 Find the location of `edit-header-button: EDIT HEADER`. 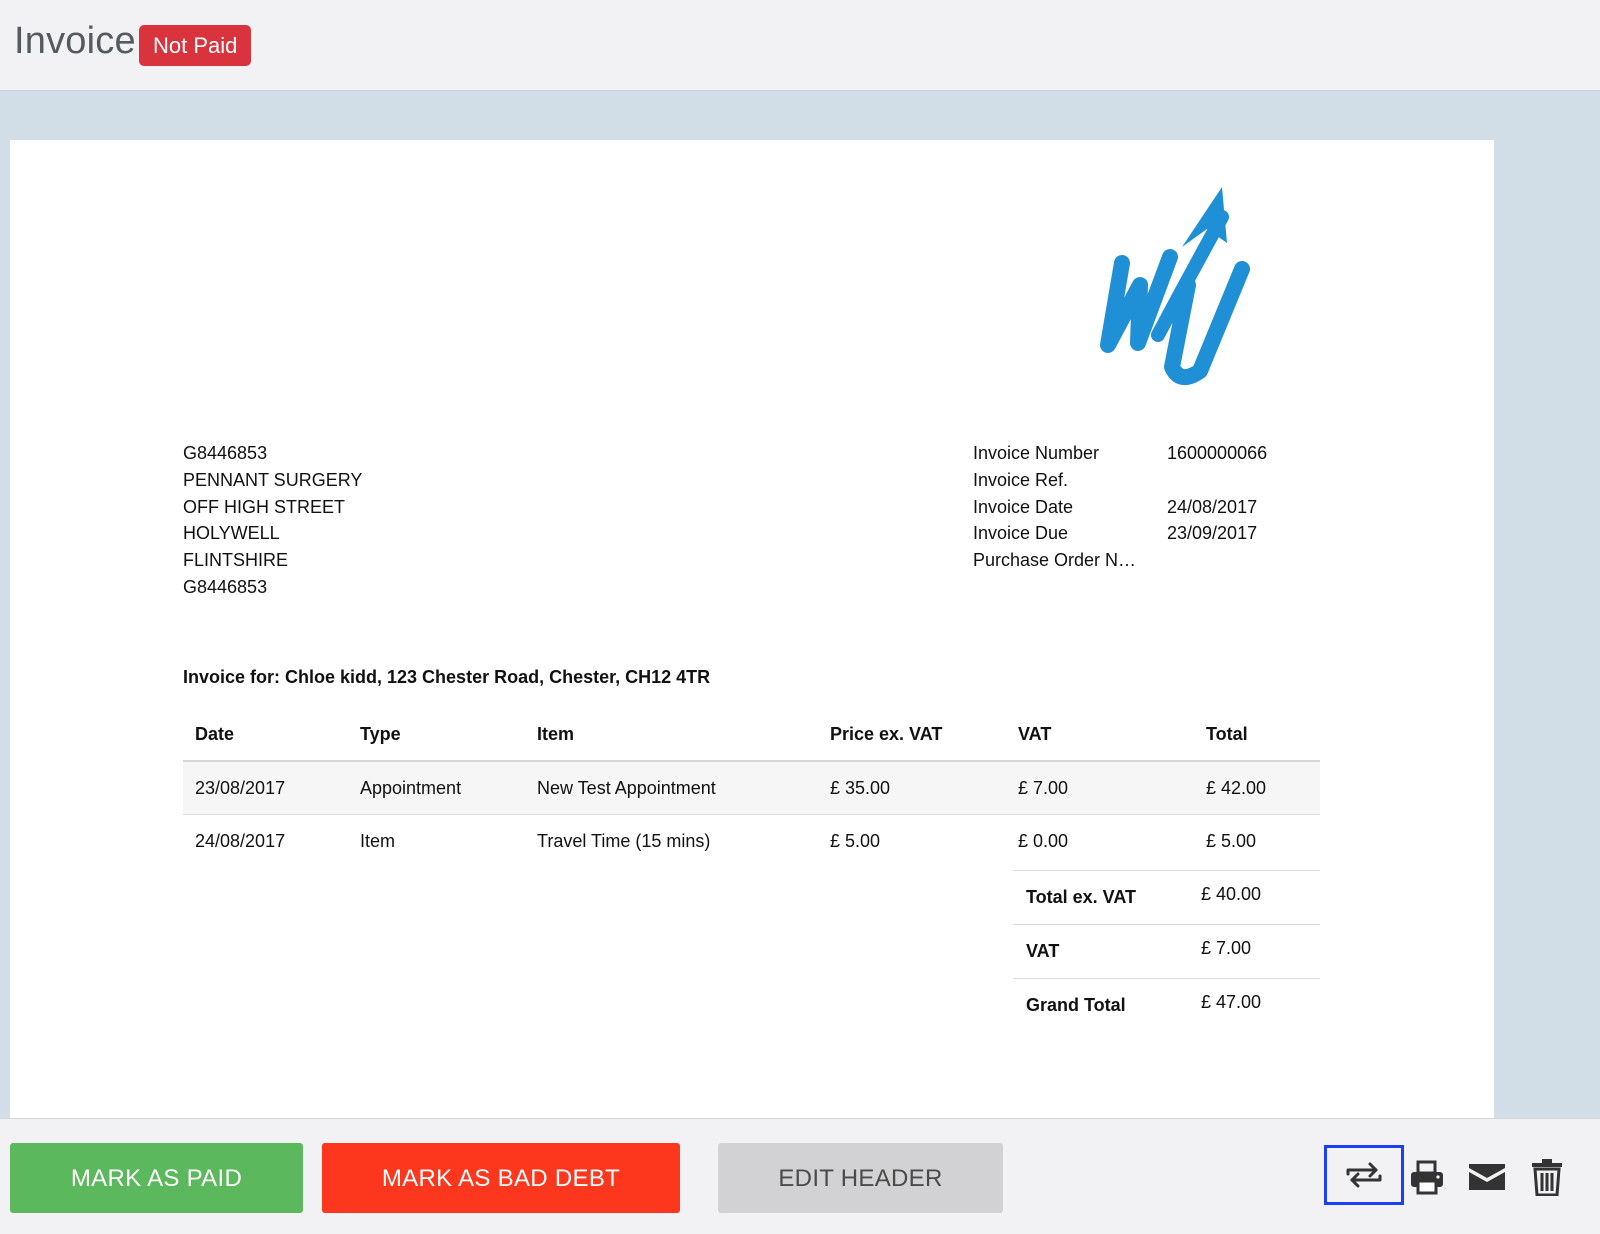

edit-header-button: EDIT HEADER is located at coordinates (860, 1178).